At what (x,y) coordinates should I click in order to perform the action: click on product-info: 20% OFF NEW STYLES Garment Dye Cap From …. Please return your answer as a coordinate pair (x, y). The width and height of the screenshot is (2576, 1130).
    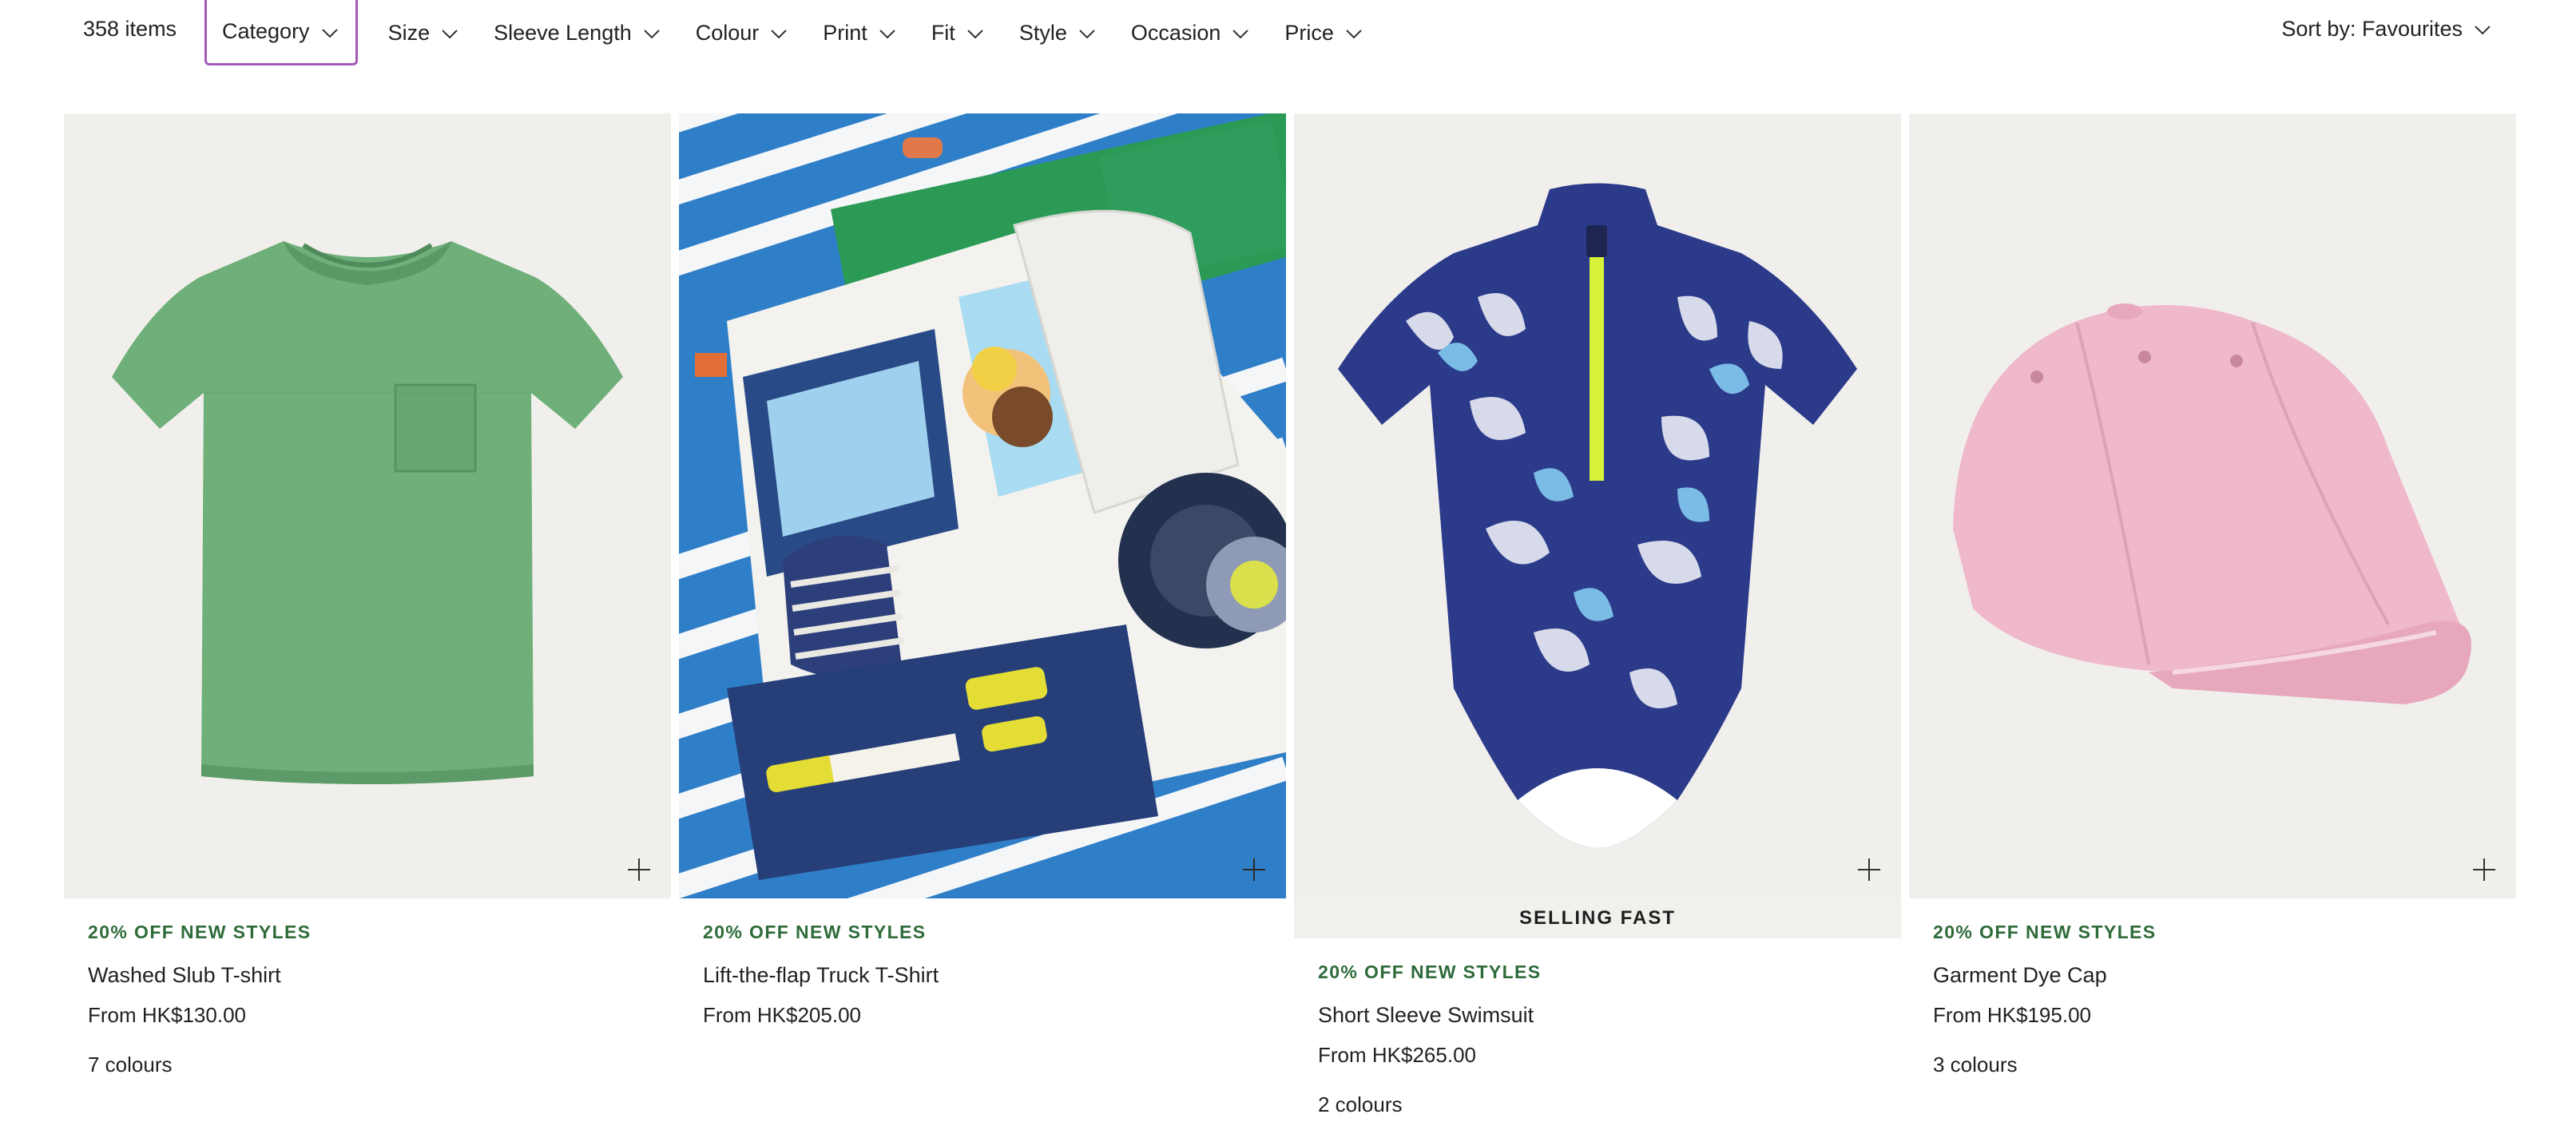
    Looking at the image, I should click on (2212, 988).